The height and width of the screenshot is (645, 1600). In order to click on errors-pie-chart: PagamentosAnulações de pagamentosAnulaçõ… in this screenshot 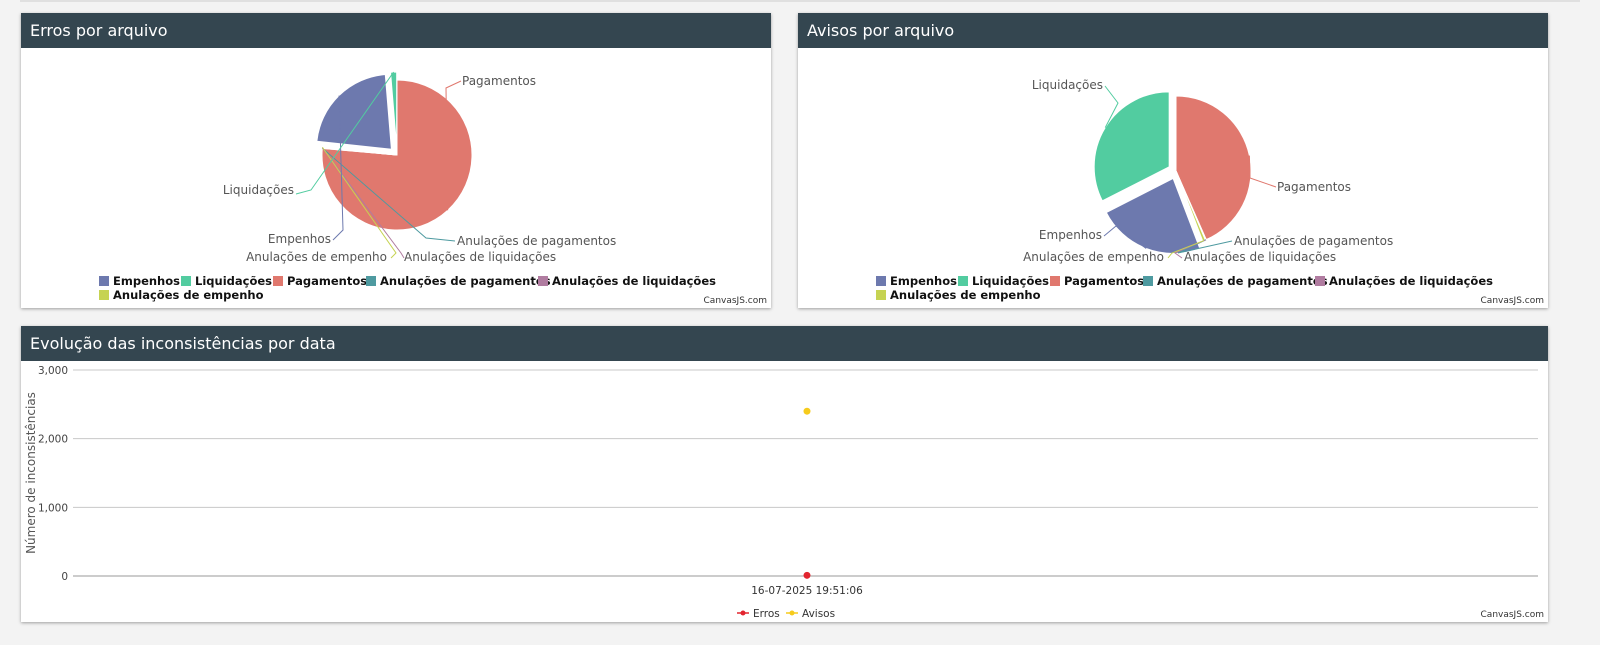, I will do `click(407, 186)`.